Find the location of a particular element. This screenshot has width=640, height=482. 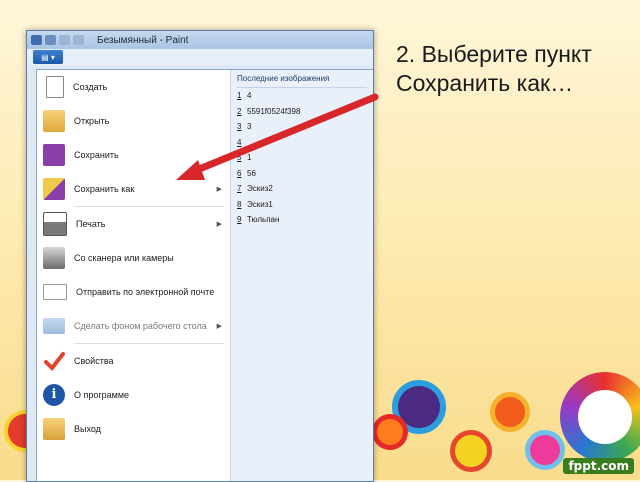

pointer-arrow is located at coordinates (277, 136).